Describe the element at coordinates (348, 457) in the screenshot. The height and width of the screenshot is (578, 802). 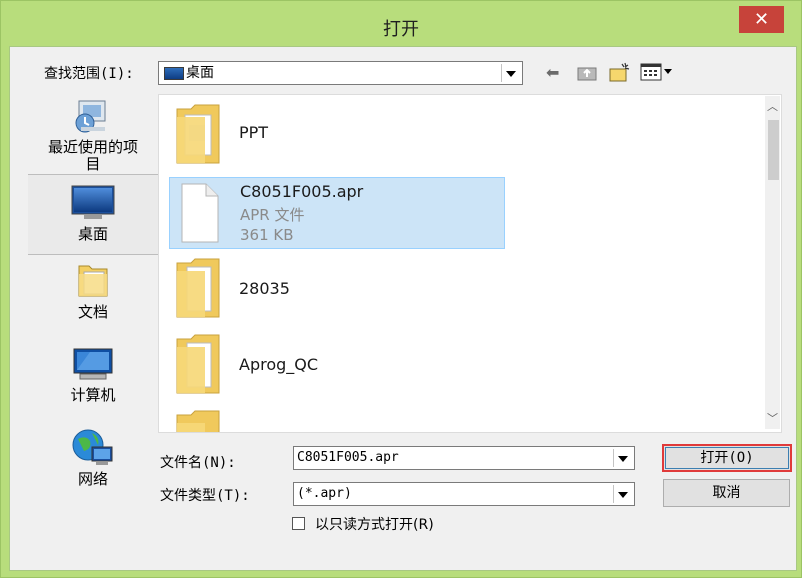
I see `filename-value: C8051F005.apr` at that location.